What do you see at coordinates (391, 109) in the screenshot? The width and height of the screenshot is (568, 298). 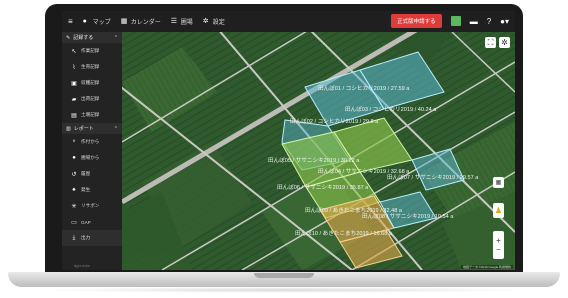 I see `field-label: 田んぼ03 / コシヒカリ2019 / 40.24 a` at bounding box center [391, 109].